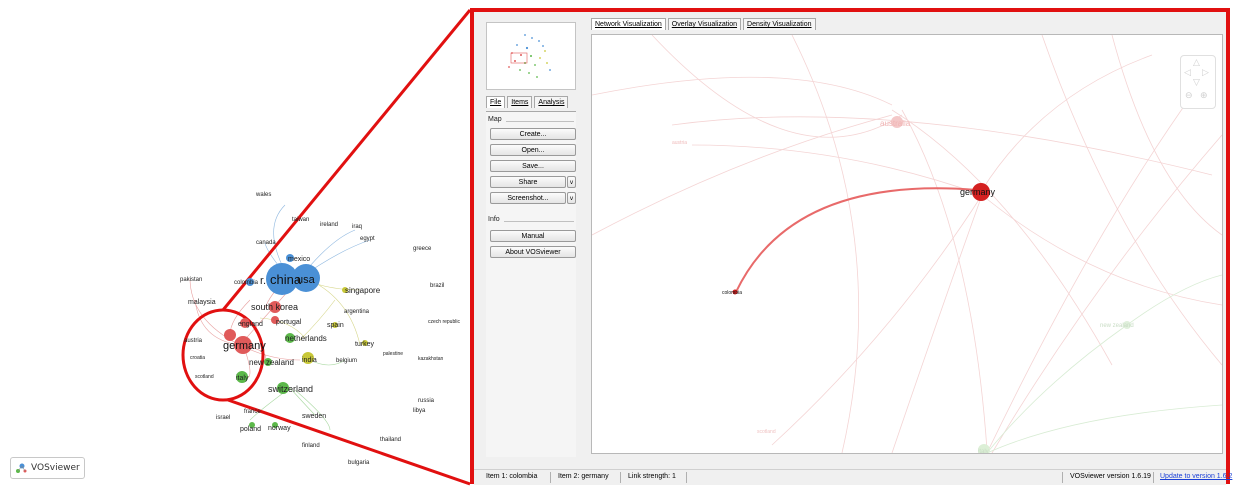  What do you see at coordinates (290, 389) in the screenshot?
I see `svg-text: switzerland` at bounding box center [290, 389].